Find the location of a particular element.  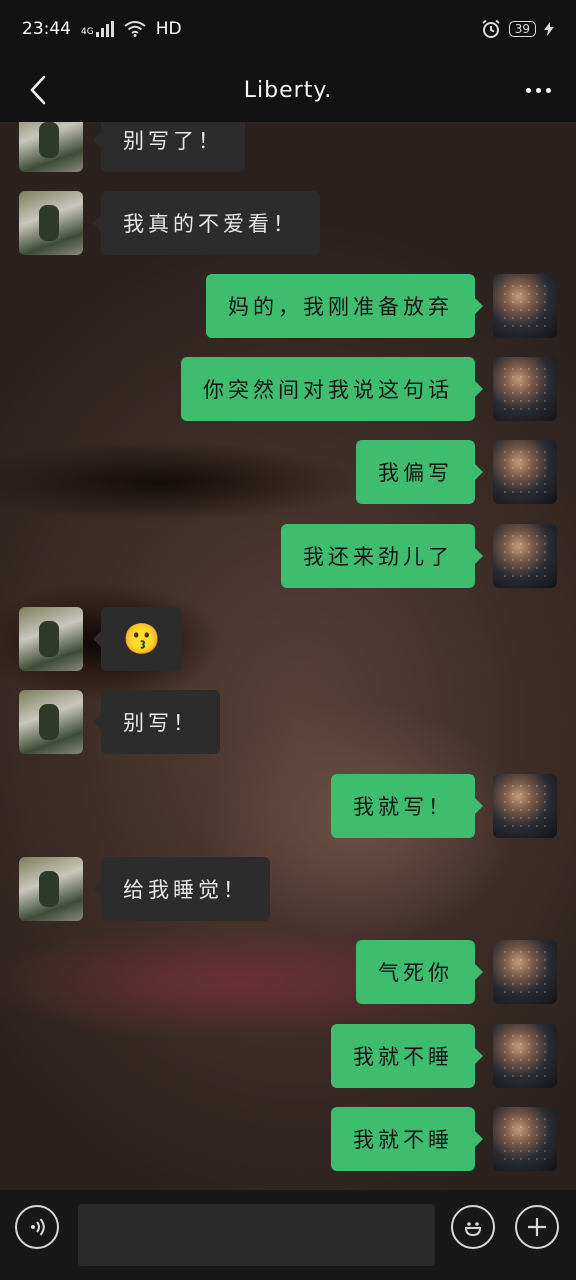

message-row: 我还来劲儿了 is located at coordinates (288, 556).